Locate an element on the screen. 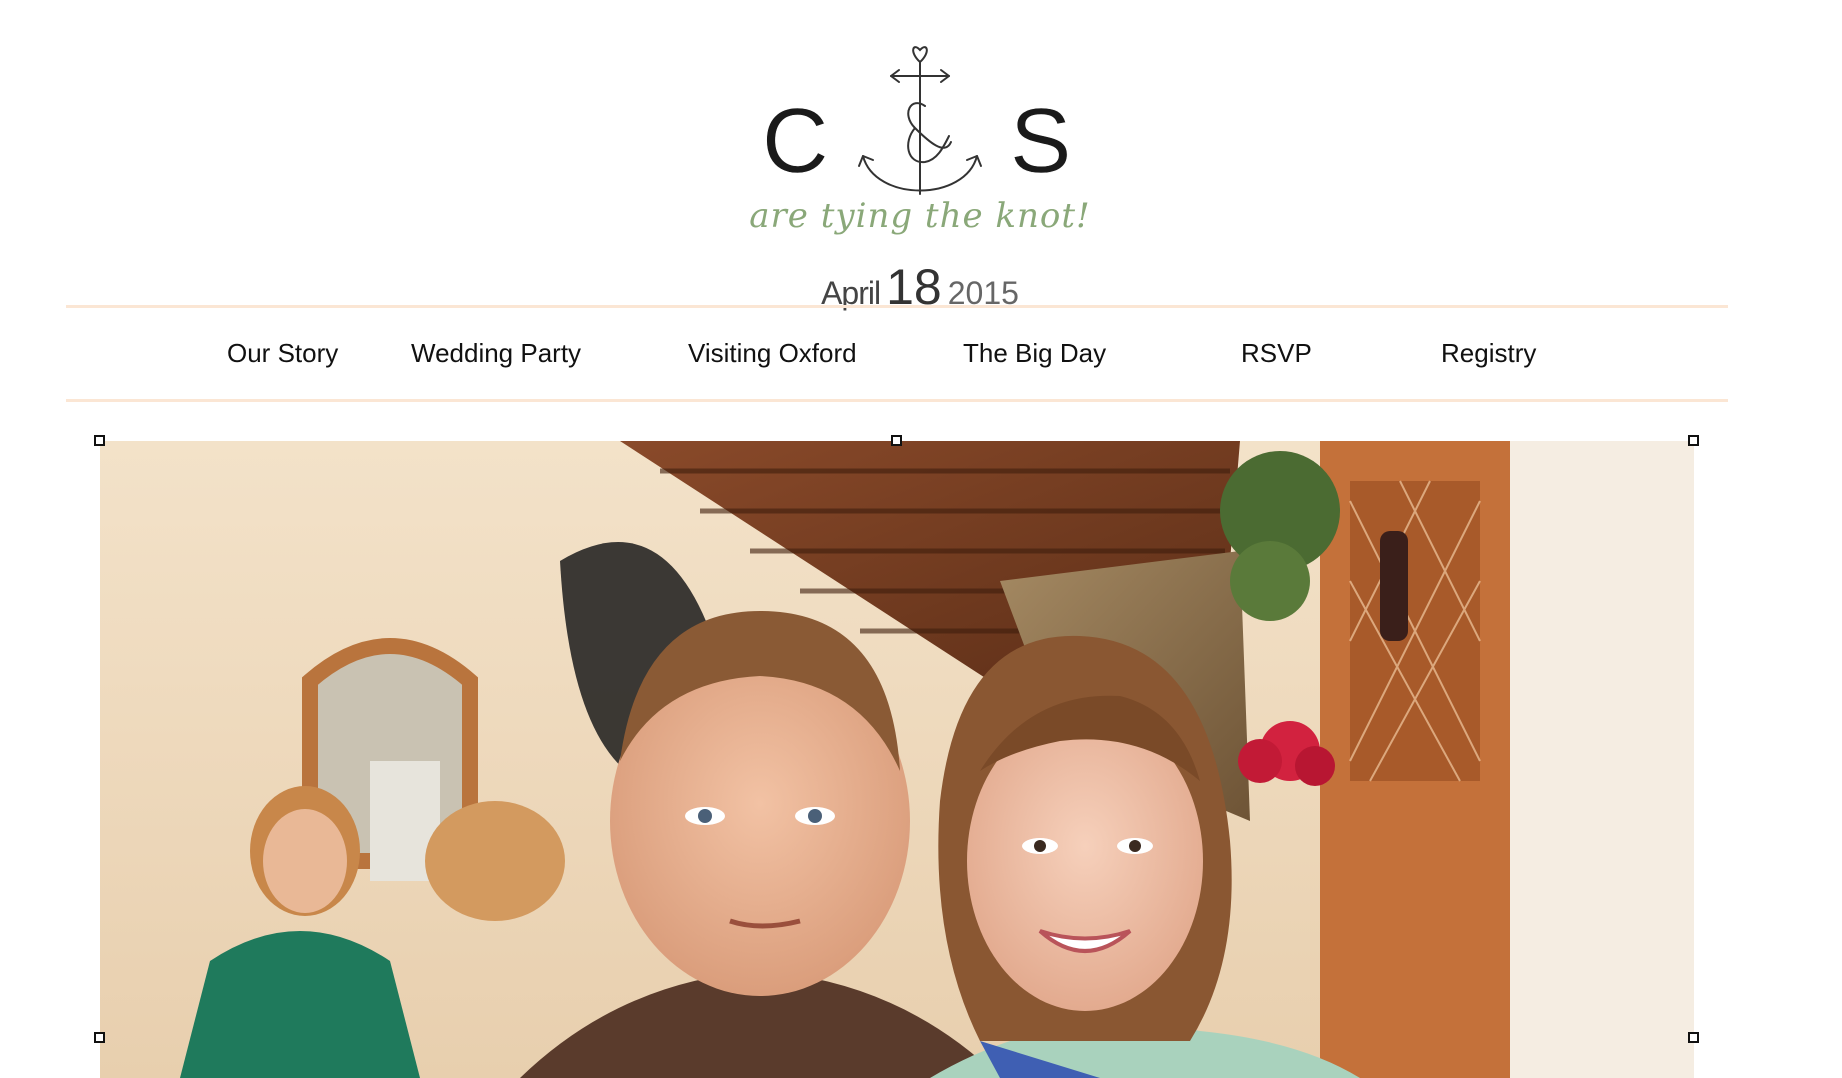 This screenshot has height=1078, width=1842. resize-handle-bottom-right is located at coordinates (1693, 1037).